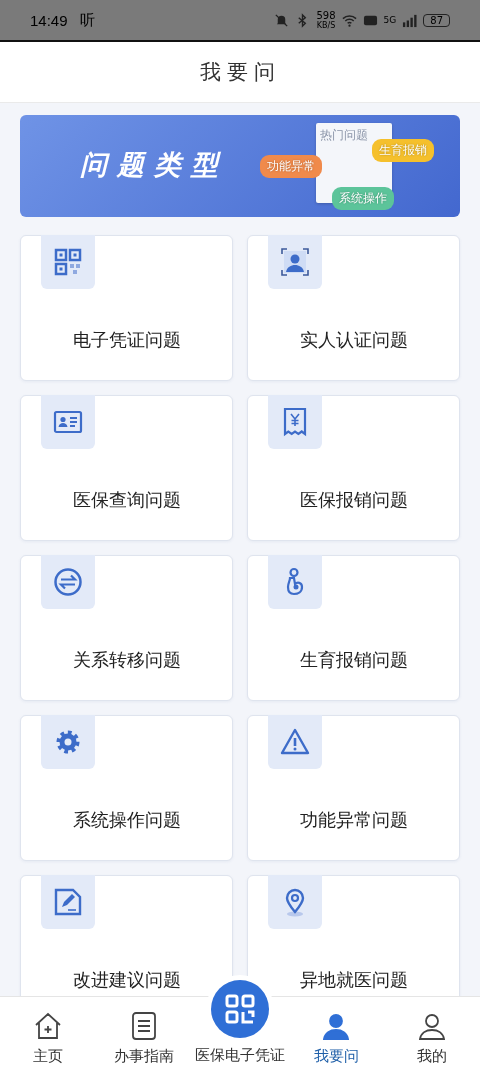  Describe the element at coordinates (68, 902) in the screenshot. I see `edit-document-icon` at that location.